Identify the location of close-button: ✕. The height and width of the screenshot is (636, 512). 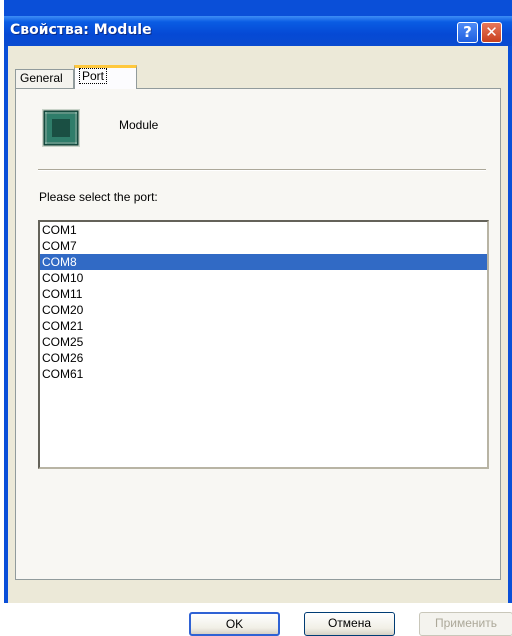
(491, 32).